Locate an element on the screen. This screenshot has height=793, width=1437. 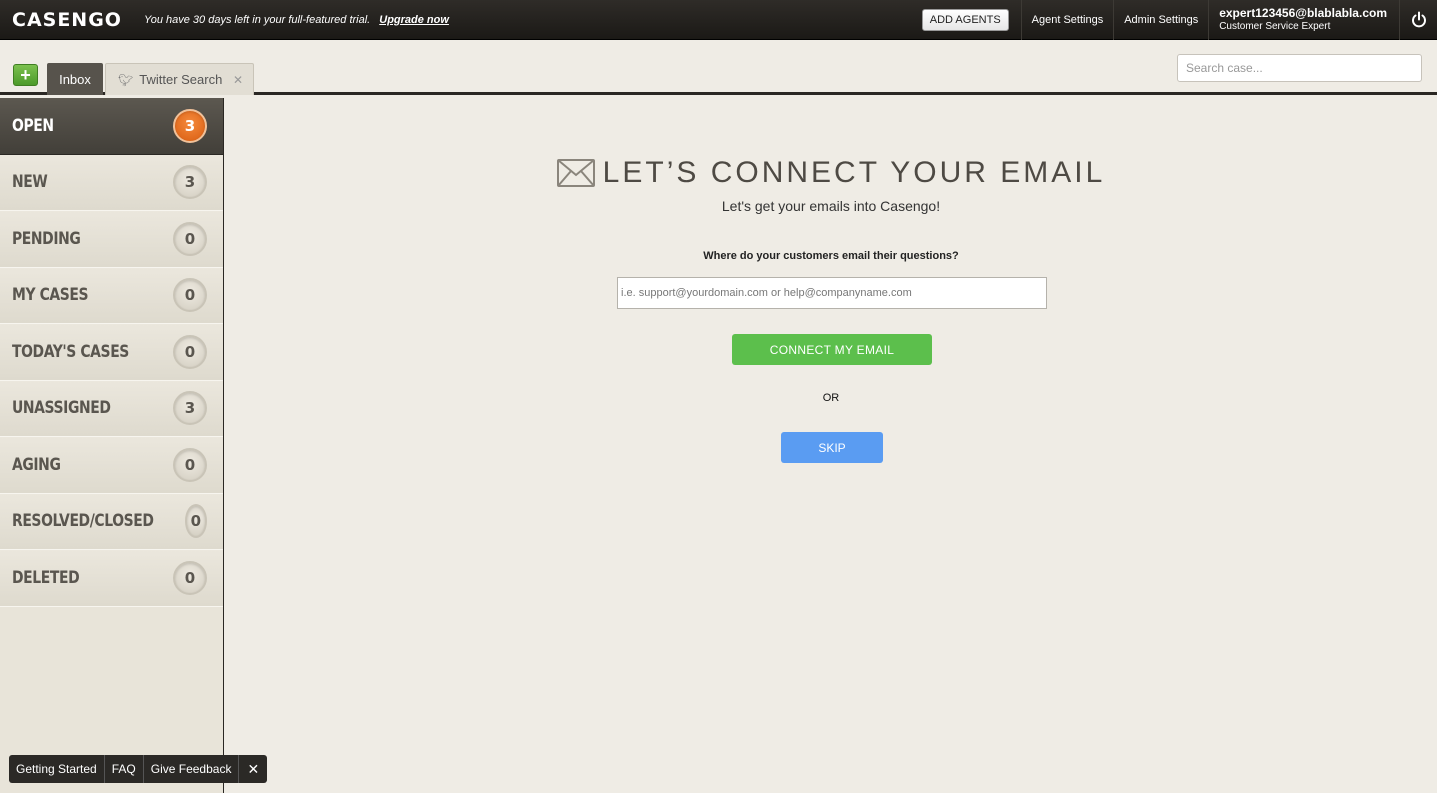
support-email-input is located at coordinates (832, 293).